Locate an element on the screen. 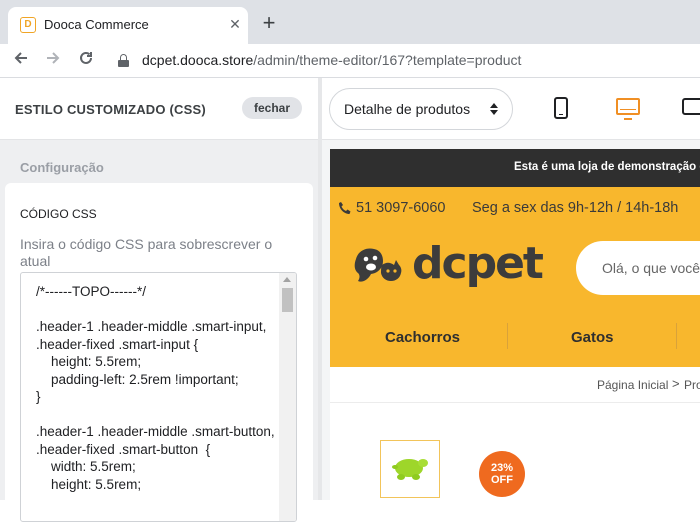 The image size is (700, 522). scrollbar is located at coordinates (287, 397).